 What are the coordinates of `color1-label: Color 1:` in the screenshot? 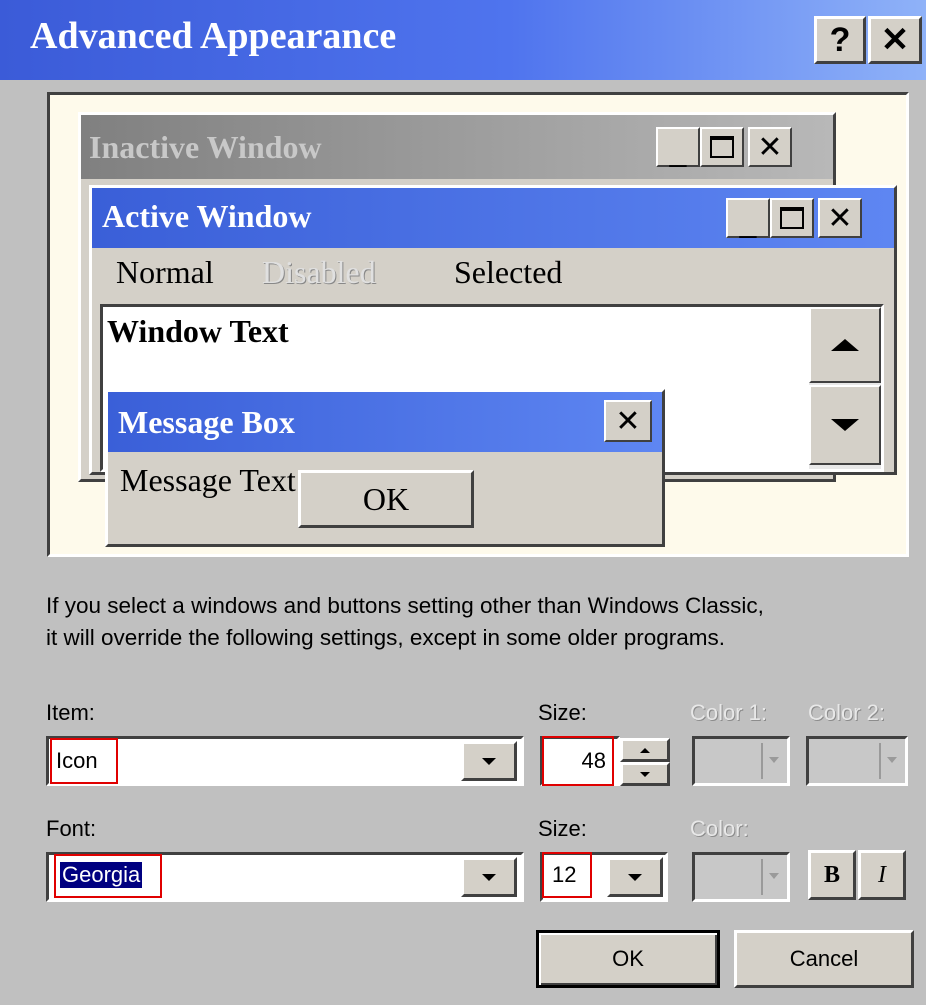 It's located at (729, 712).